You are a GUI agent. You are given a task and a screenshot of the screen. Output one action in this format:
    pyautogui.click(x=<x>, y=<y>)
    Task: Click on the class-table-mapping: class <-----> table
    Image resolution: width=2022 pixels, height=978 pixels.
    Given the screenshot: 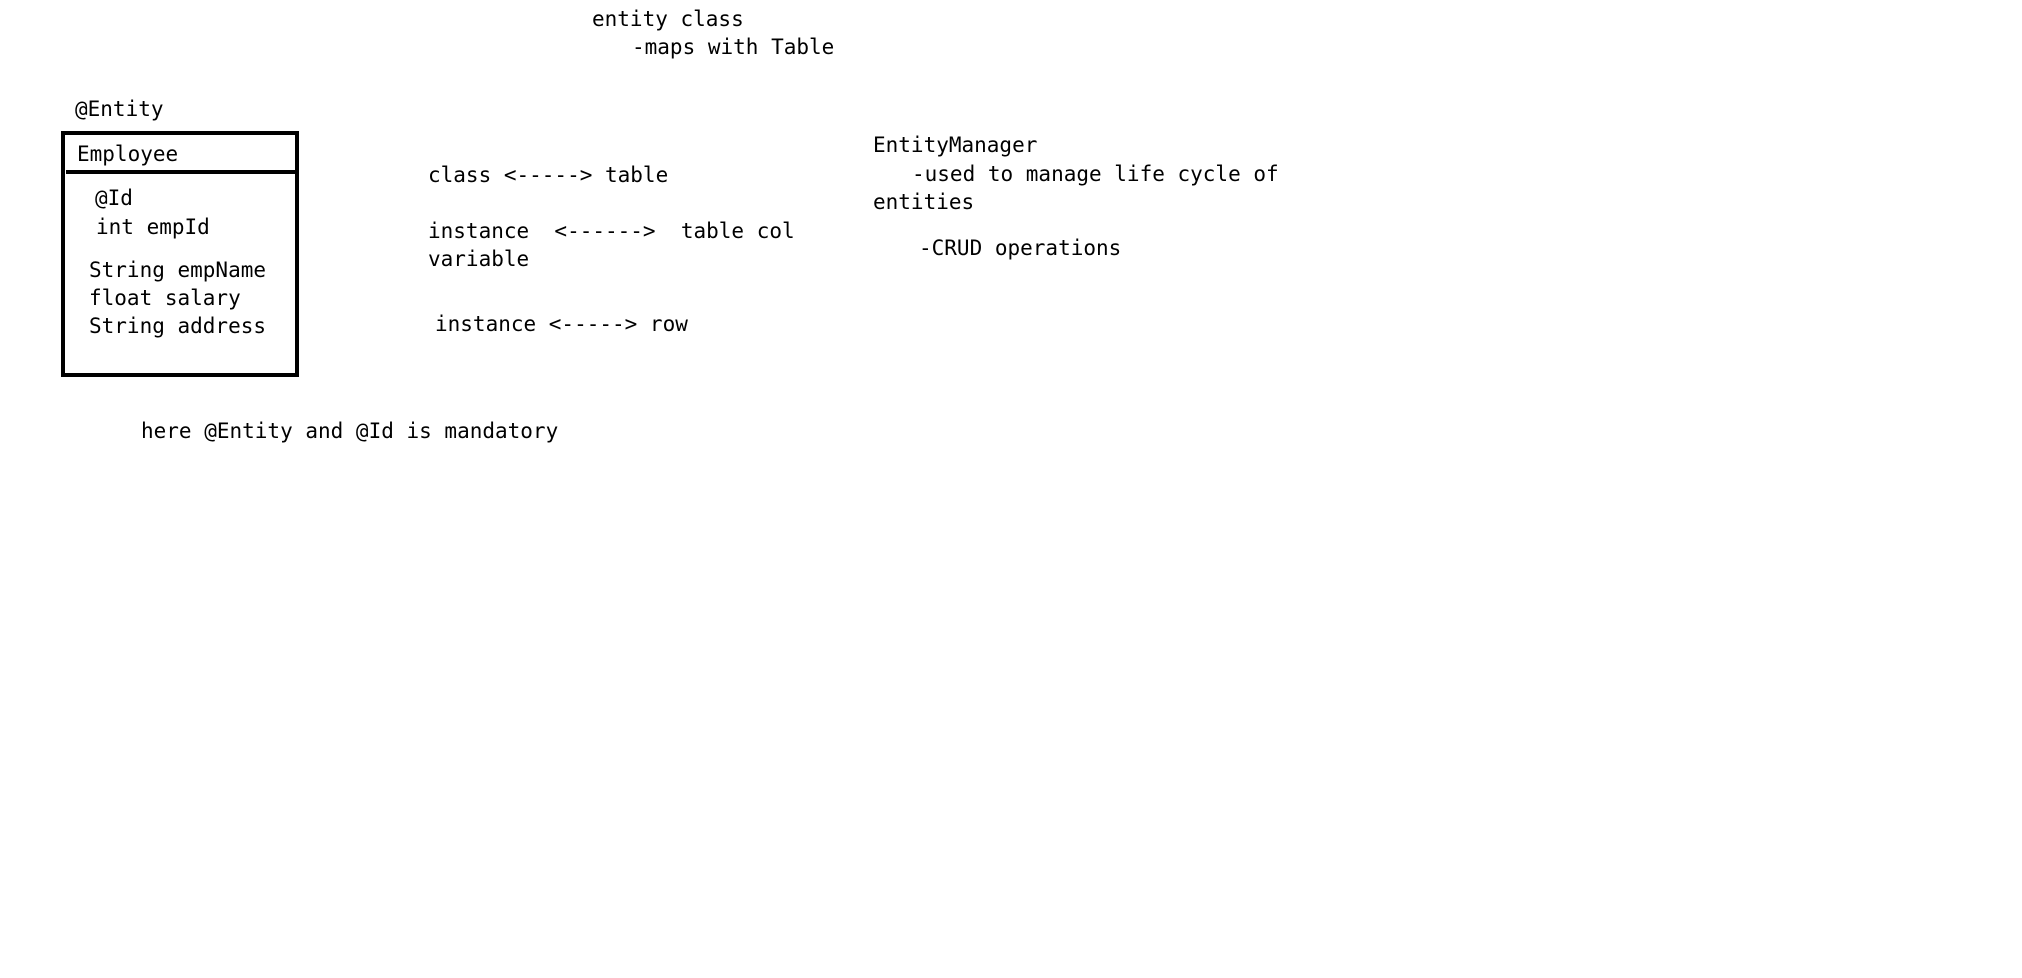 What is the action you would take?
    pyautogui.click(x=548, y=175)
    